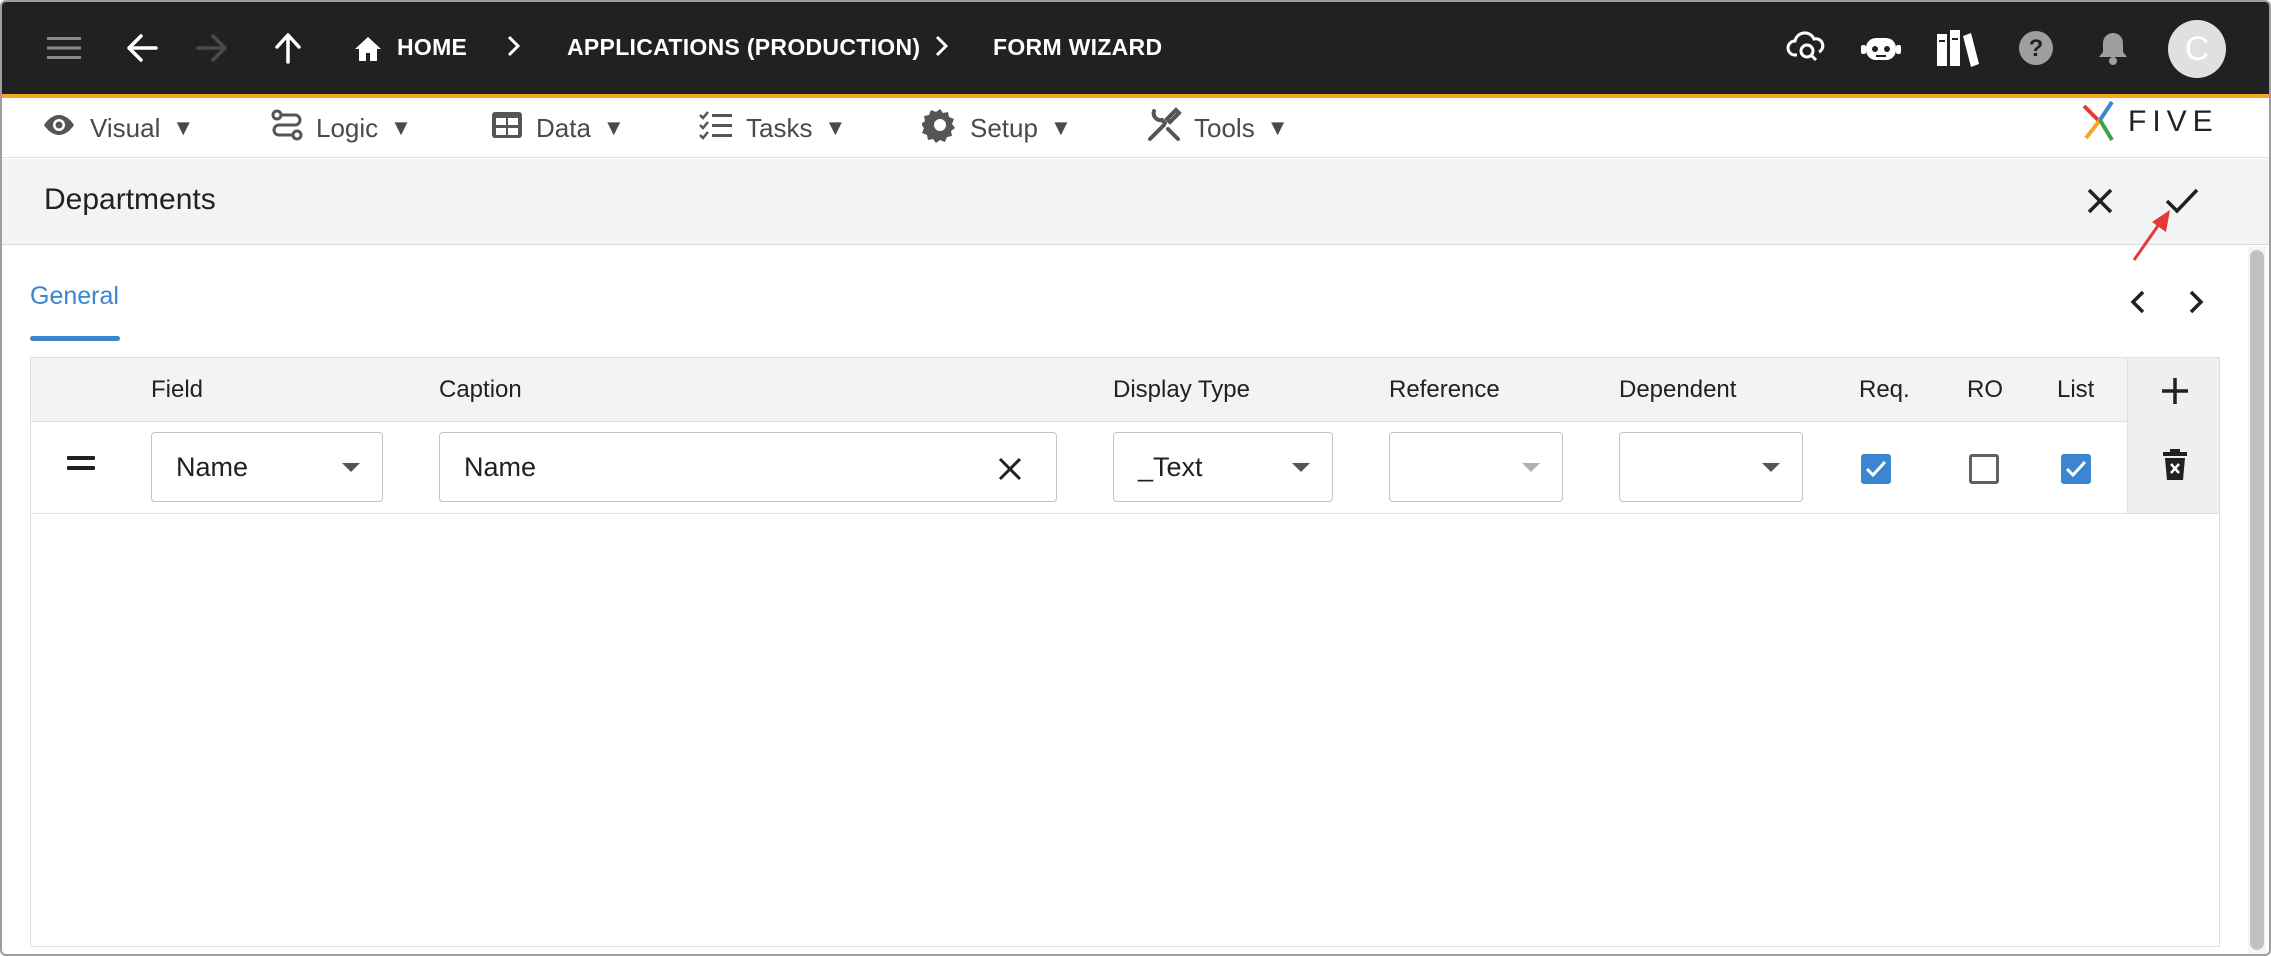 This screenshot has width=2271, height=956. I want to click on page-title: Departments, so click(130, 199).